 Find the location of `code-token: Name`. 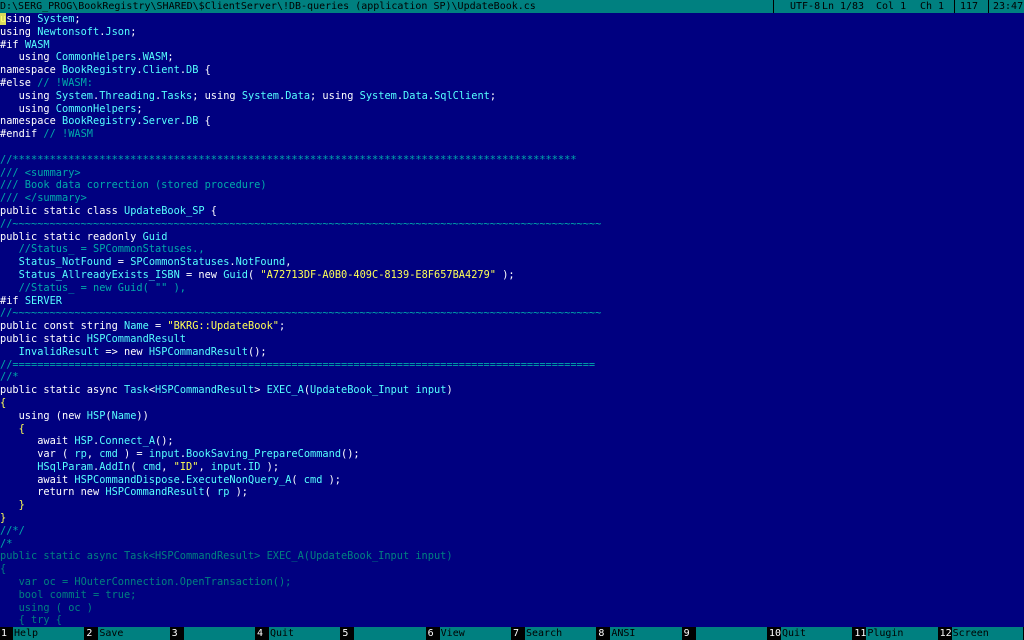

code-token: Name is located at coordinates (124, 415).